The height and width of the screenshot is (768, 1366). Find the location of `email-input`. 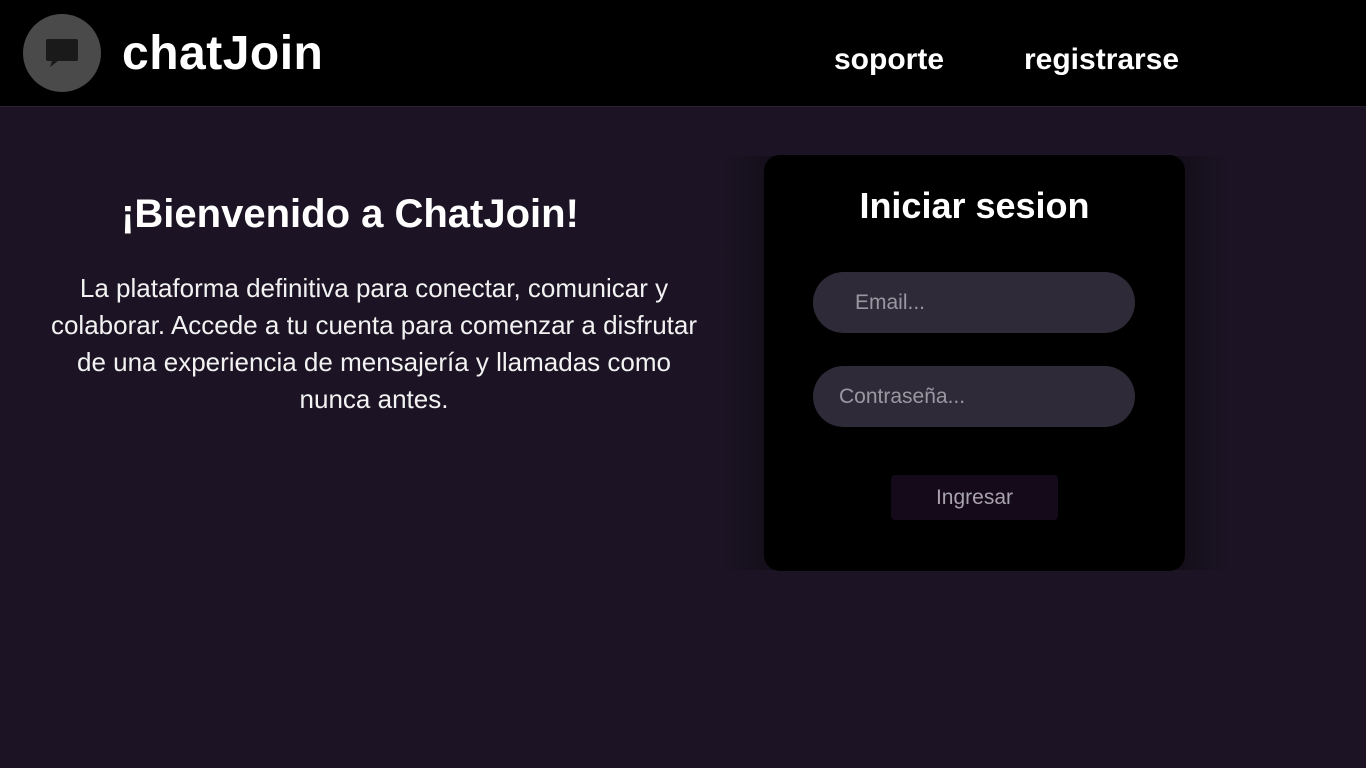

email-input is located at coordinates (974, 302).